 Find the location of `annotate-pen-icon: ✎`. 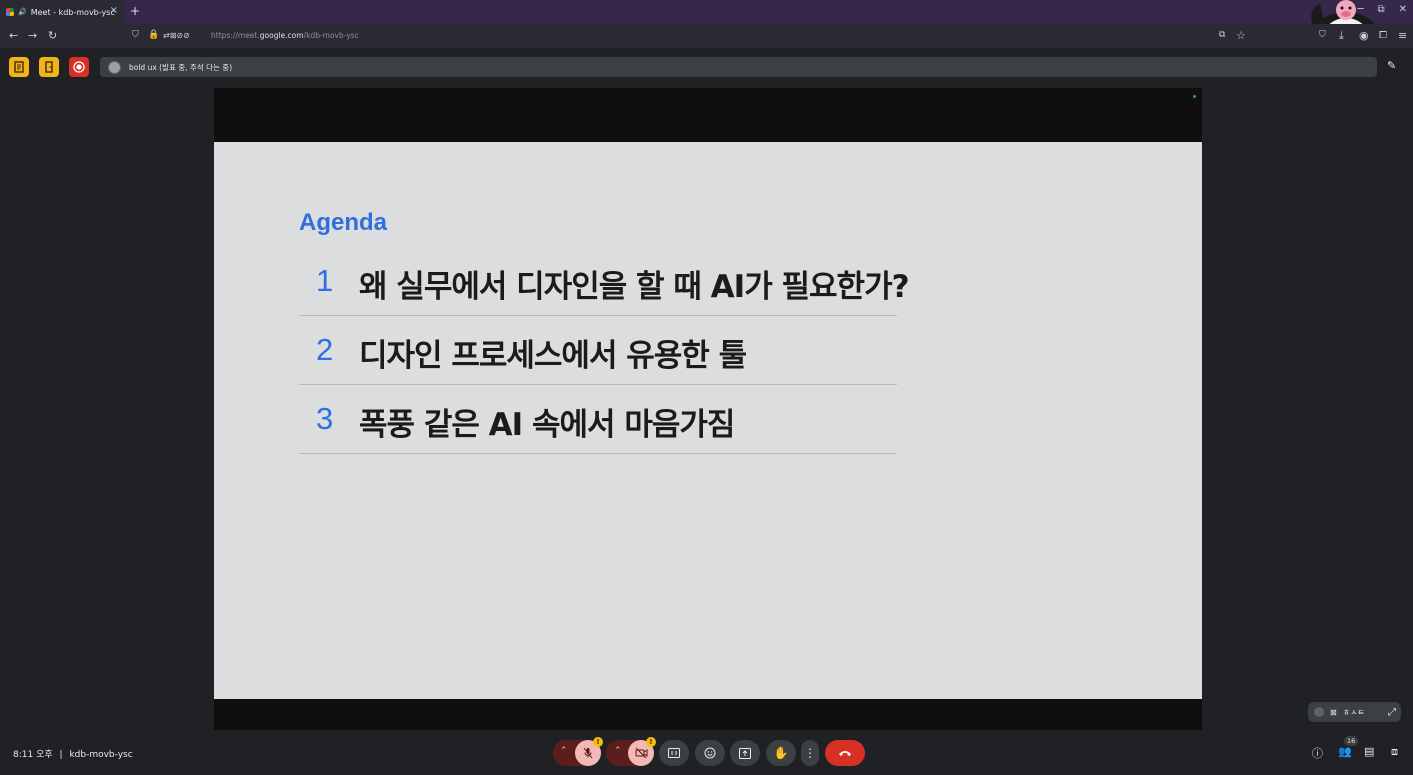

annotate-pen-icon: ✎ is located at coordinates (1391, 65).